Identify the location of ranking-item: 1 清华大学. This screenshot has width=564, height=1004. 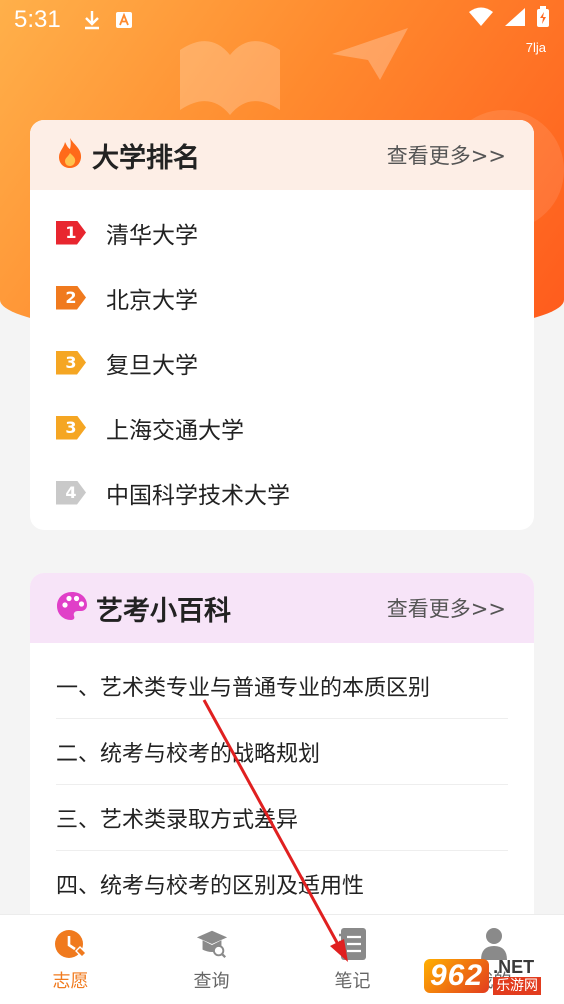
(282, 232).